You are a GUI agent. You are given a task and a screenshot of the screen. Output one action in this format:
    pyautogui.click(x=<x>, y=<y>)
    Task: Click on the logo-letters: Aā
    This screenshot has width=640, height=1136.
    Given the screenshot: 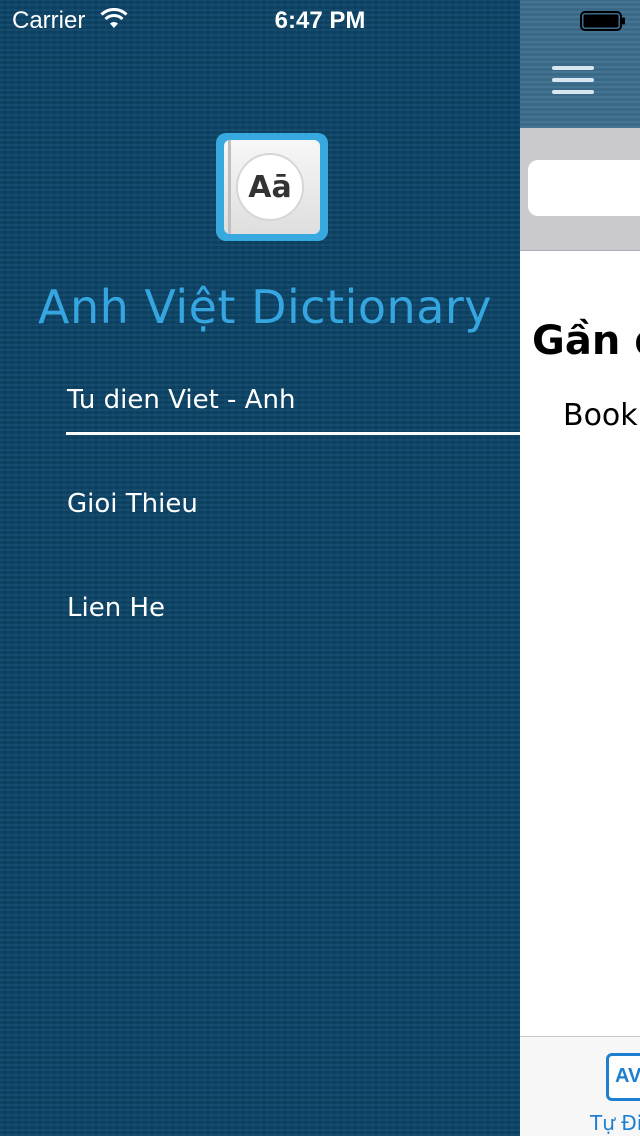 What is the action you would take?
    pyautogui.click(x=270, y=187)
    